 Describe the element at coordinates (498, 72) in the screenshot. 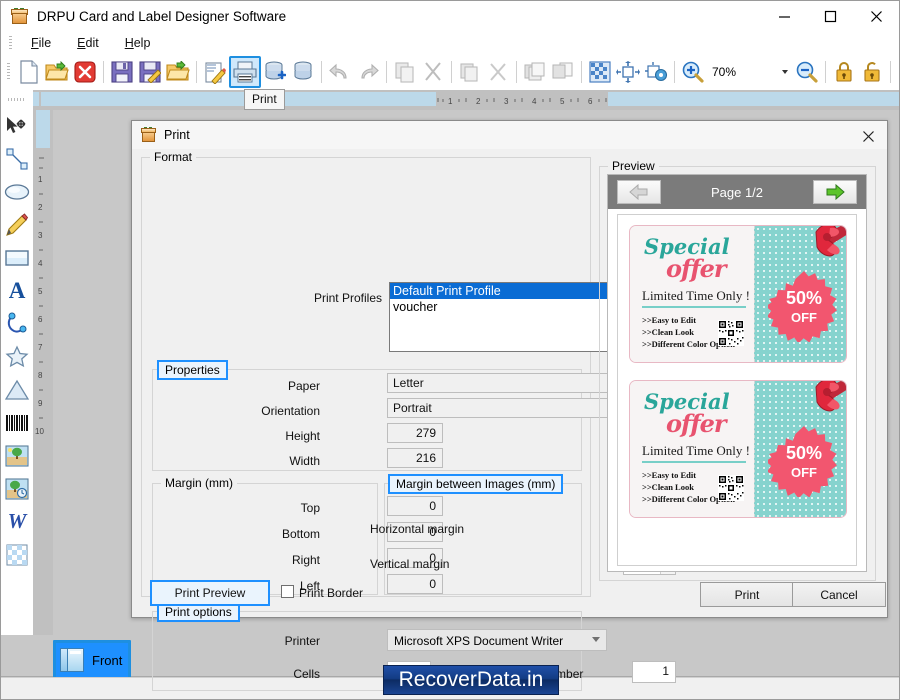

I see `delete-icon` at that location.